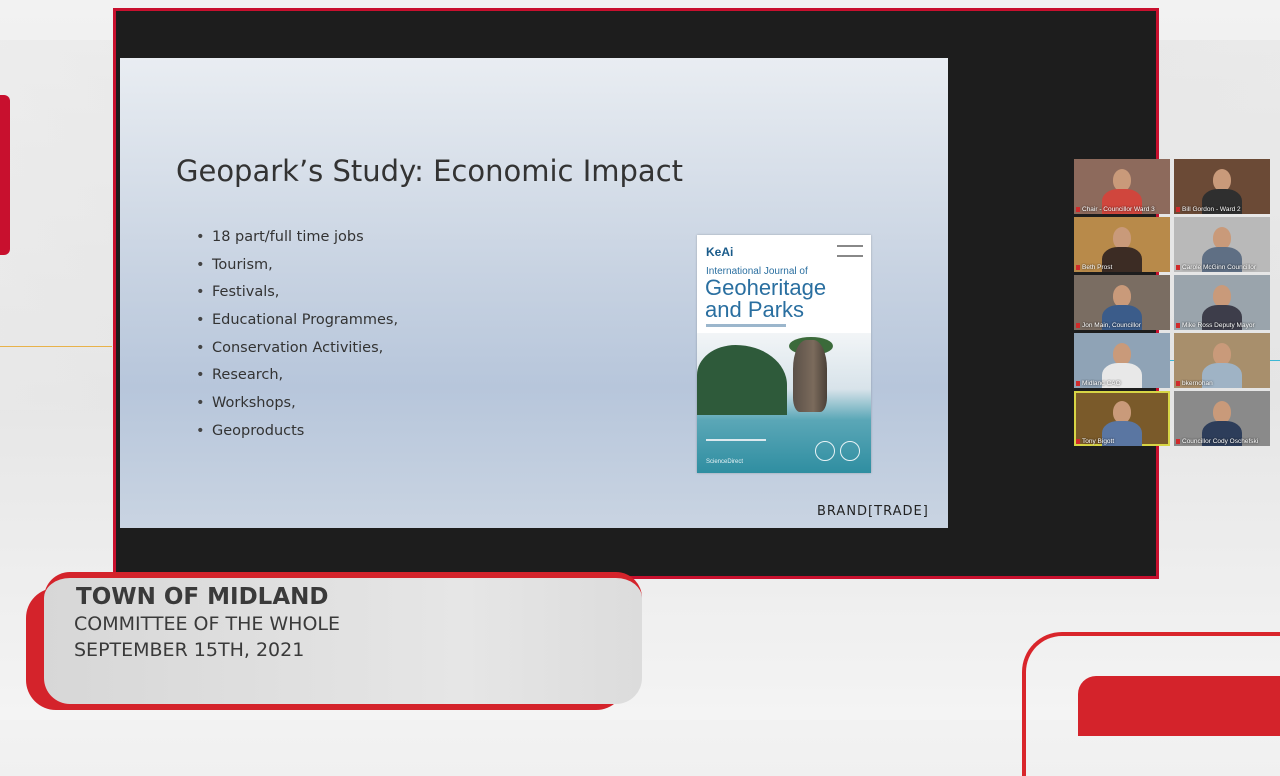 The image size is (1280, 776). Describe the element at coordinates (297, 376) in the screenshot. I see `bullet-item: • Research,` at that location.